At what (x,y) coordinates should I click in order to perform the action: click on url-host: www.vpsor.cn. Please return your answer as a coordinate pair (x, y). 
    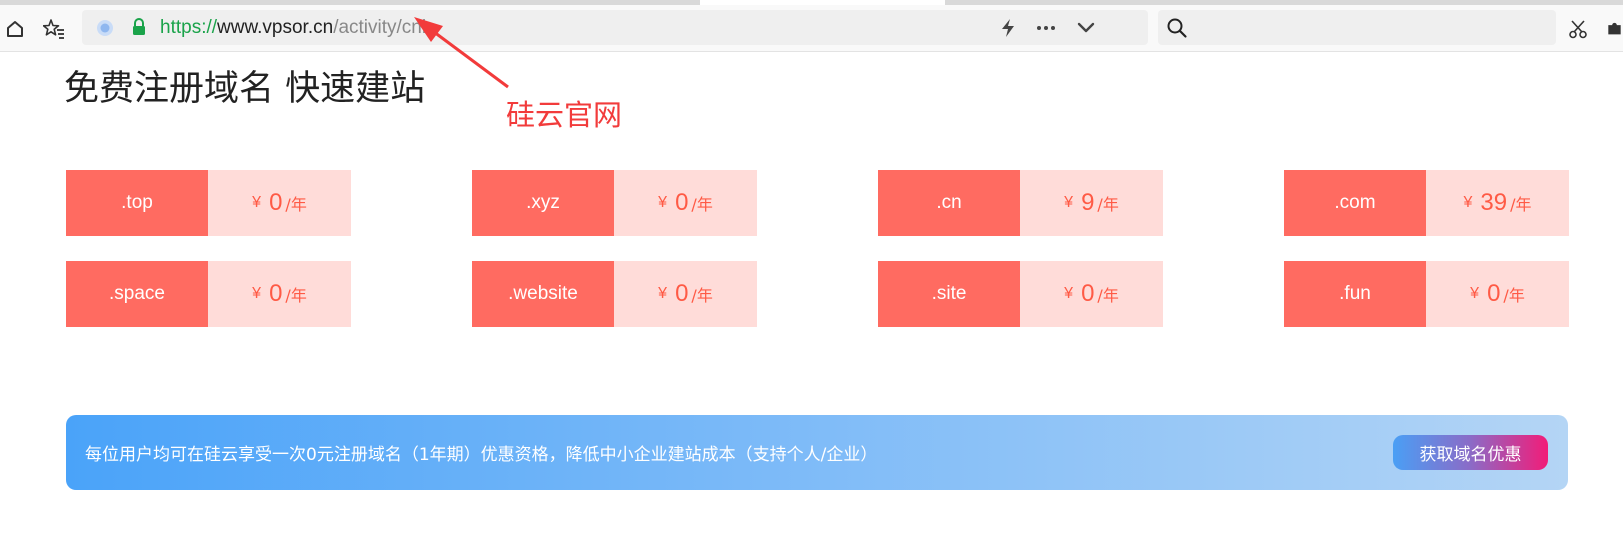
    Looking at the image, I should click on (275, 27).